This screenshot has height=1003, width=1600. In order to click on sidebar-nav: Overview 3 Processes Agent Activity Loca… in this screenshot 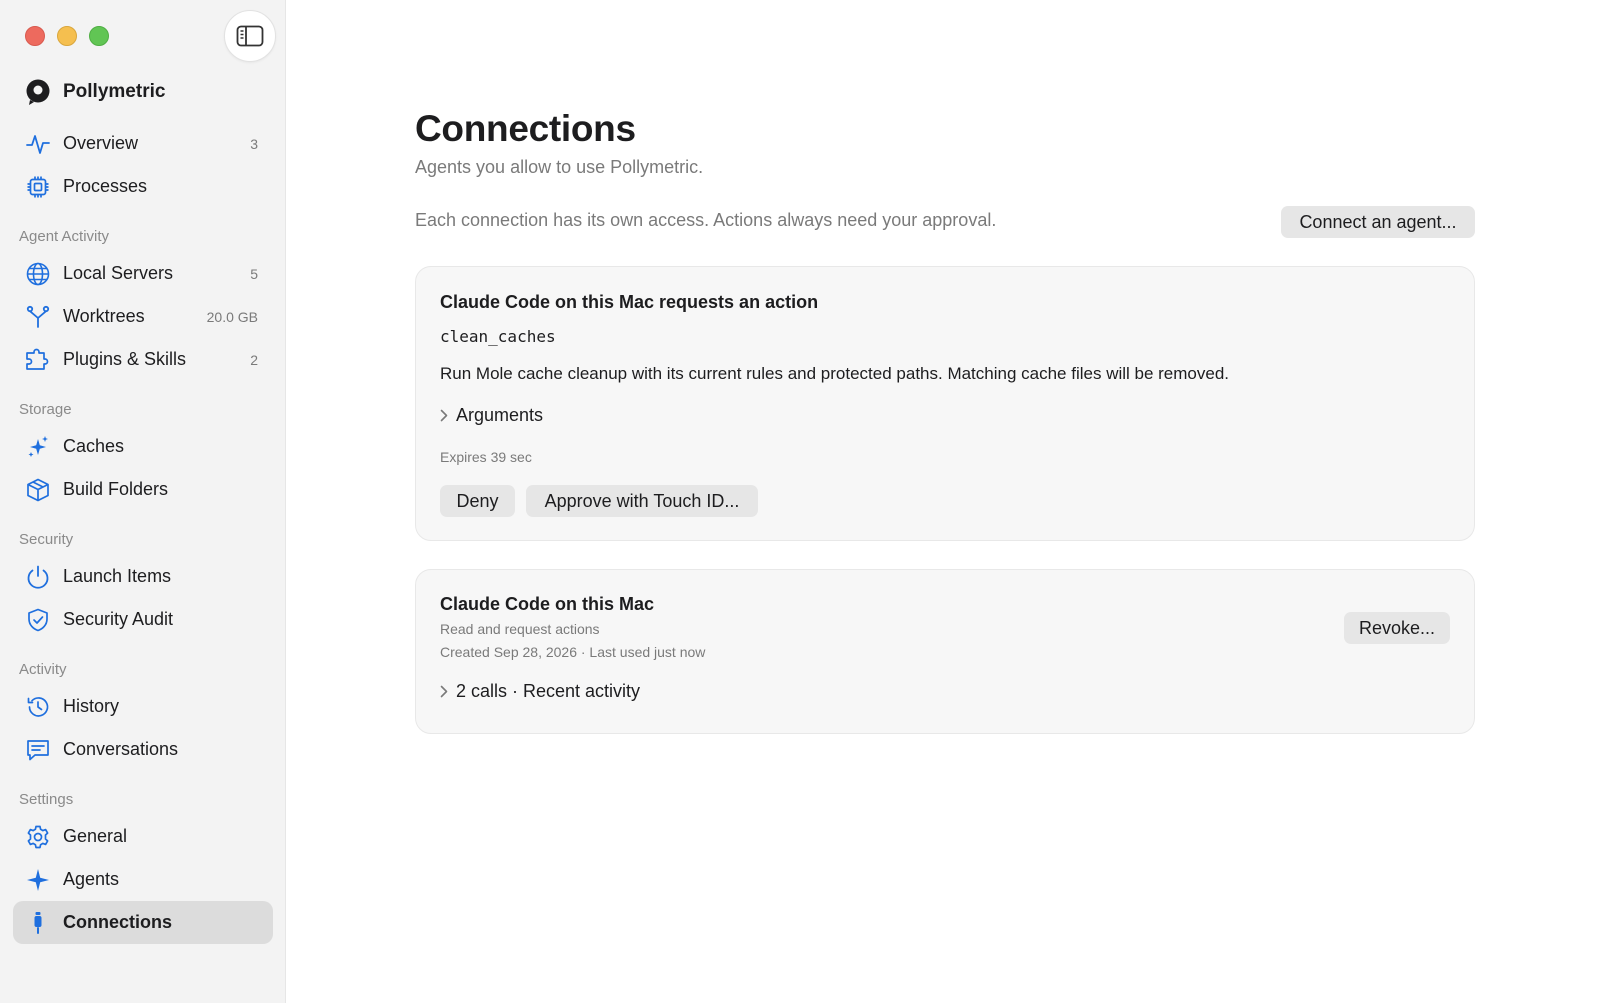, I will do `click(143, 533)`.